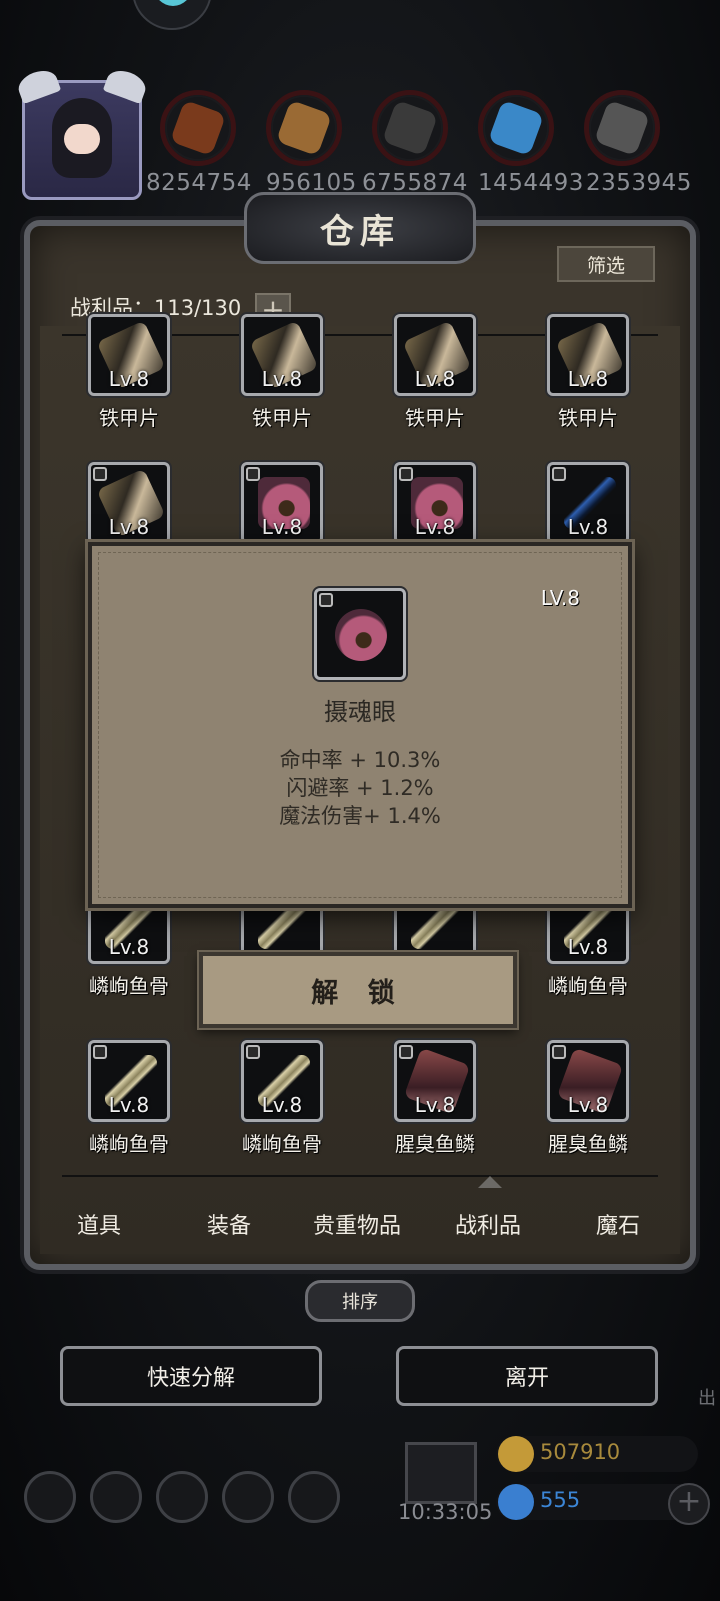 The height and width of the screenshot is (1601, 720). I want to click on crystal-icon, so click(516, 128).